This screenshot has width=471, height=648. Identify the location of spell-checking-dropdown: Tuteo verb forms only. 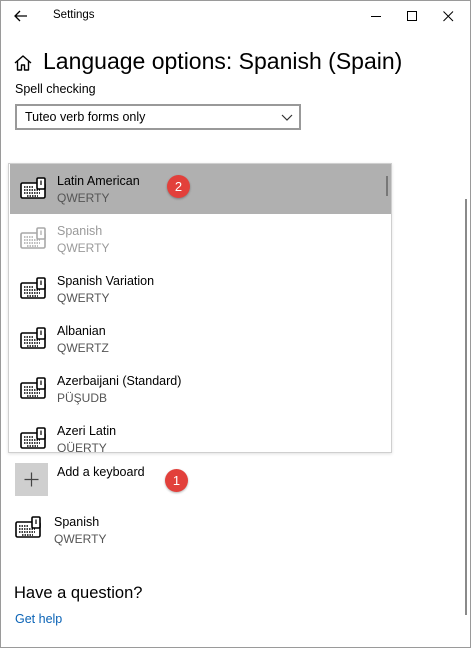
(158, 117).